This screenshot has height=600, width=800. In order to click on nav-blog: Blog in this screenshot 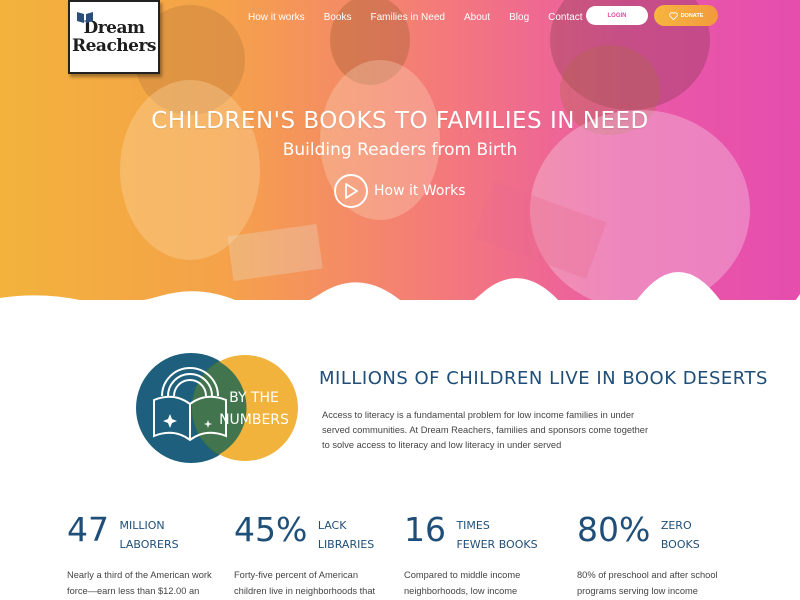, I will do `click(519, 18)`.